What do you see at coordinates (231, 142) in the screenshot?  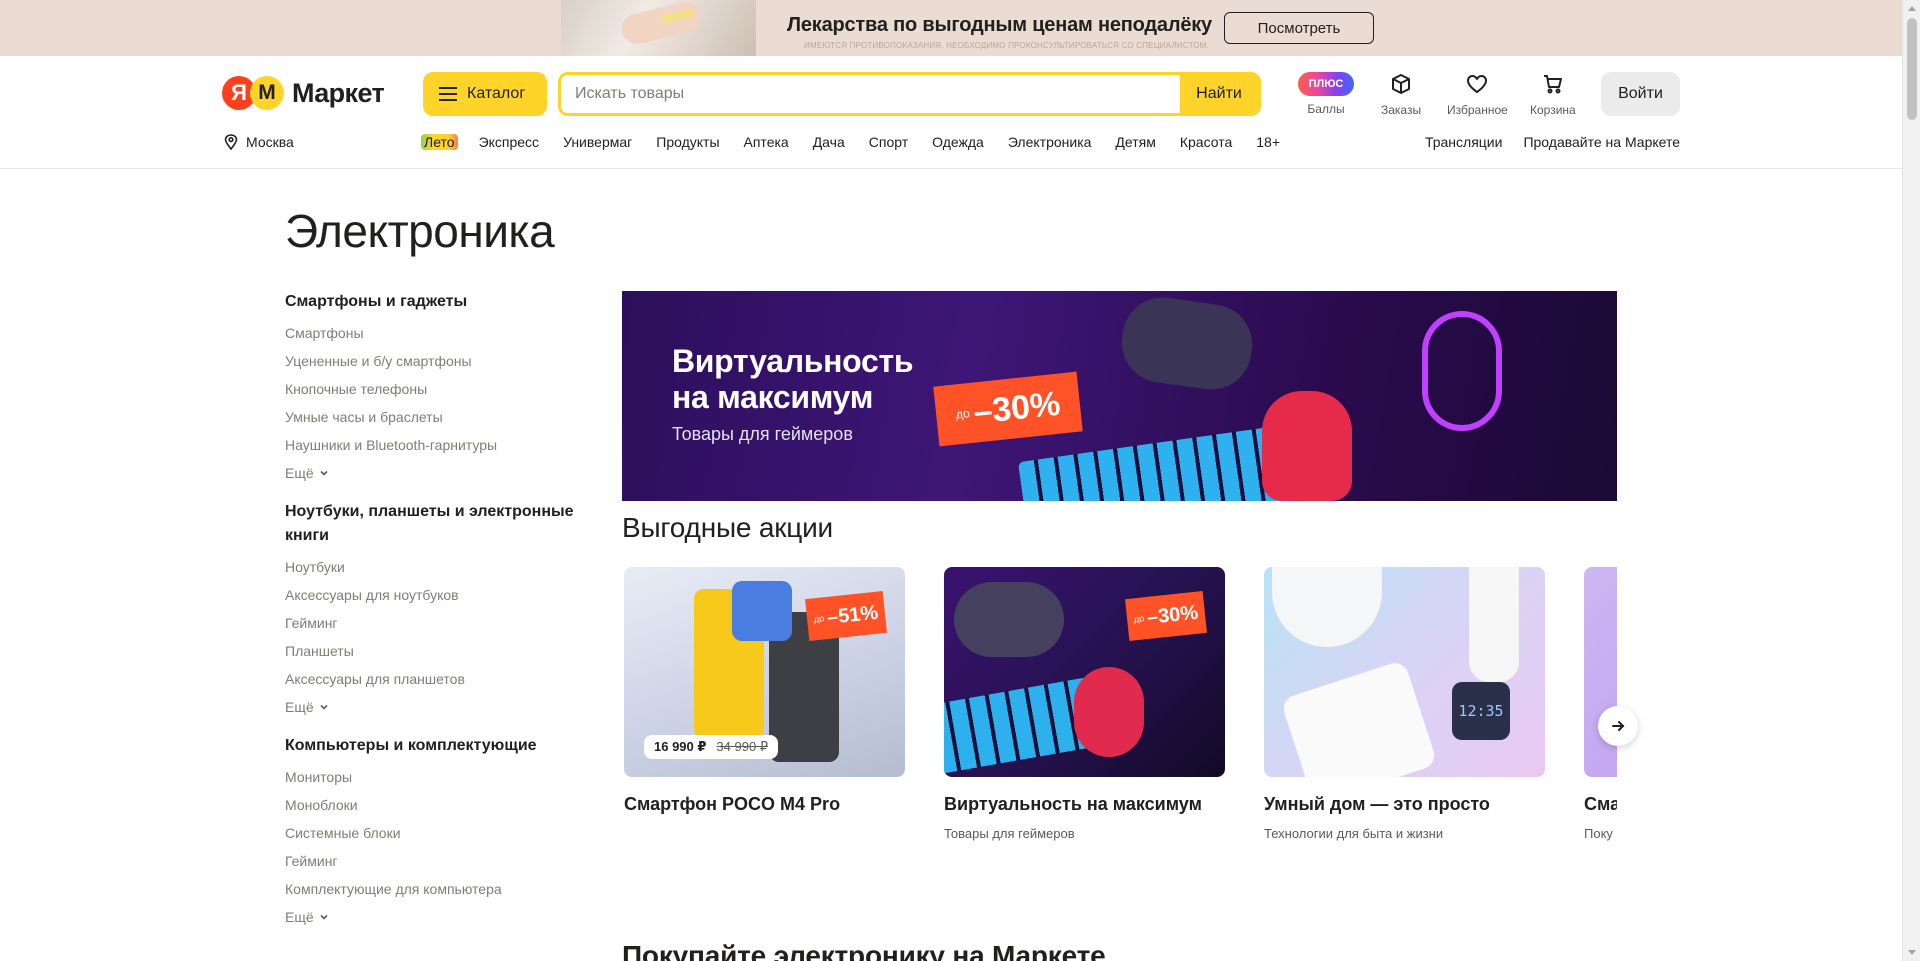 I see `location-pin-icon` at bounding box center [231, 142].